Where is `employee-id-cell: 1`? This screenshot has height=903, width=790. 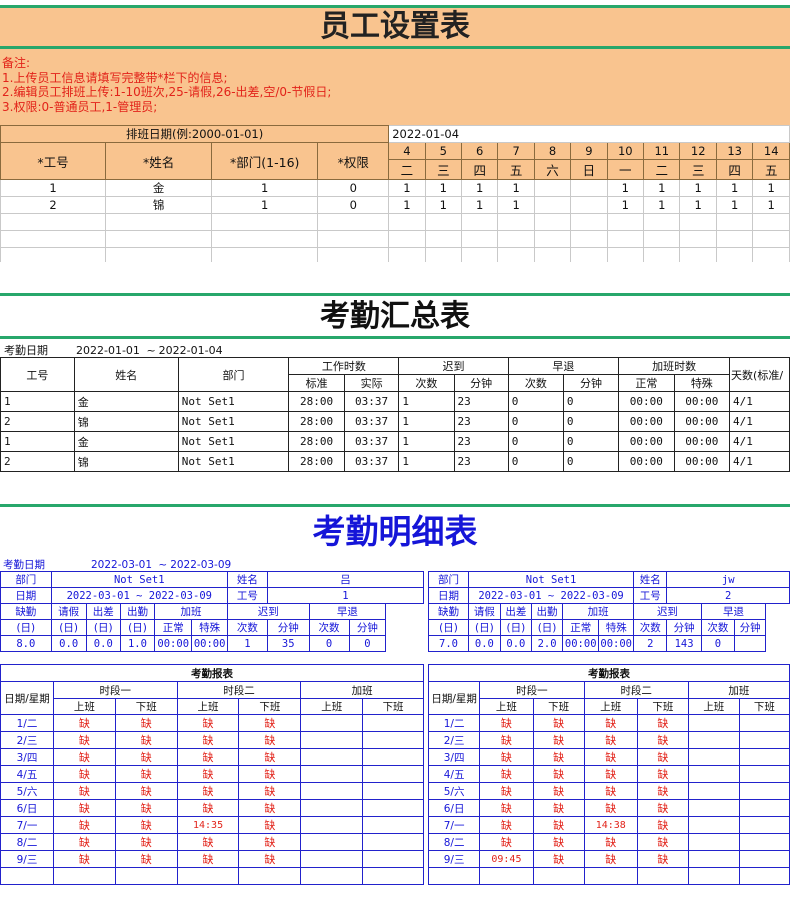
employee-id-cell: 1 is located at coordinates (53, 188).